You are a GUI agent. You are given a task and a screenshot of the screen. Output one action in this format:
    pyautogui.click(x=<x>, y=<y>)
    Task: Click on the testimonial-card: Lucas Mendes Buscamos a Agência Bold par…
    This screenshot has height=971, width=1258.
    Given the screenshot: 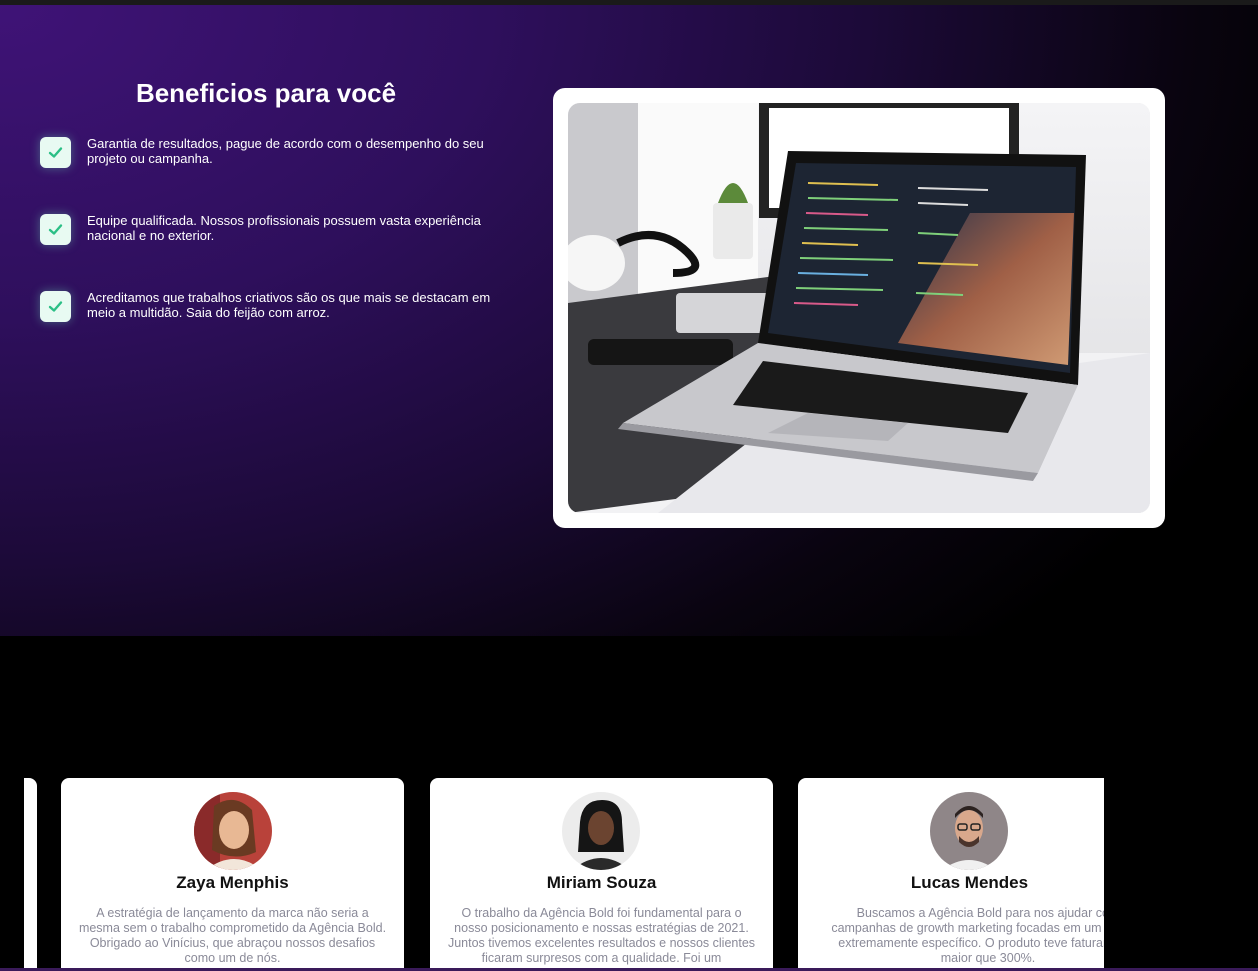 What is the action you would take?
    pyautogui.click(x=969, y=874)
    